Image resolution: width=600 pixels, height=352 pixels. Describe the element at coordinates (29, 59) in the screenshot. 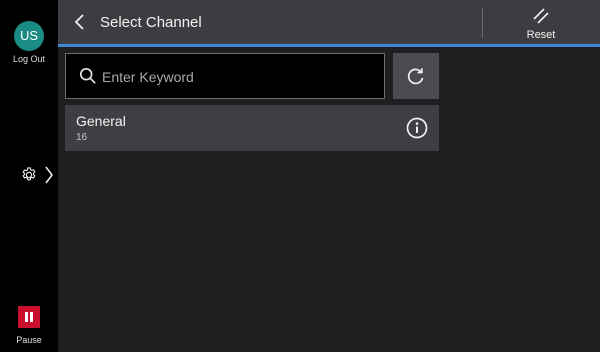

I see `logout-label: Log Out` at that location.